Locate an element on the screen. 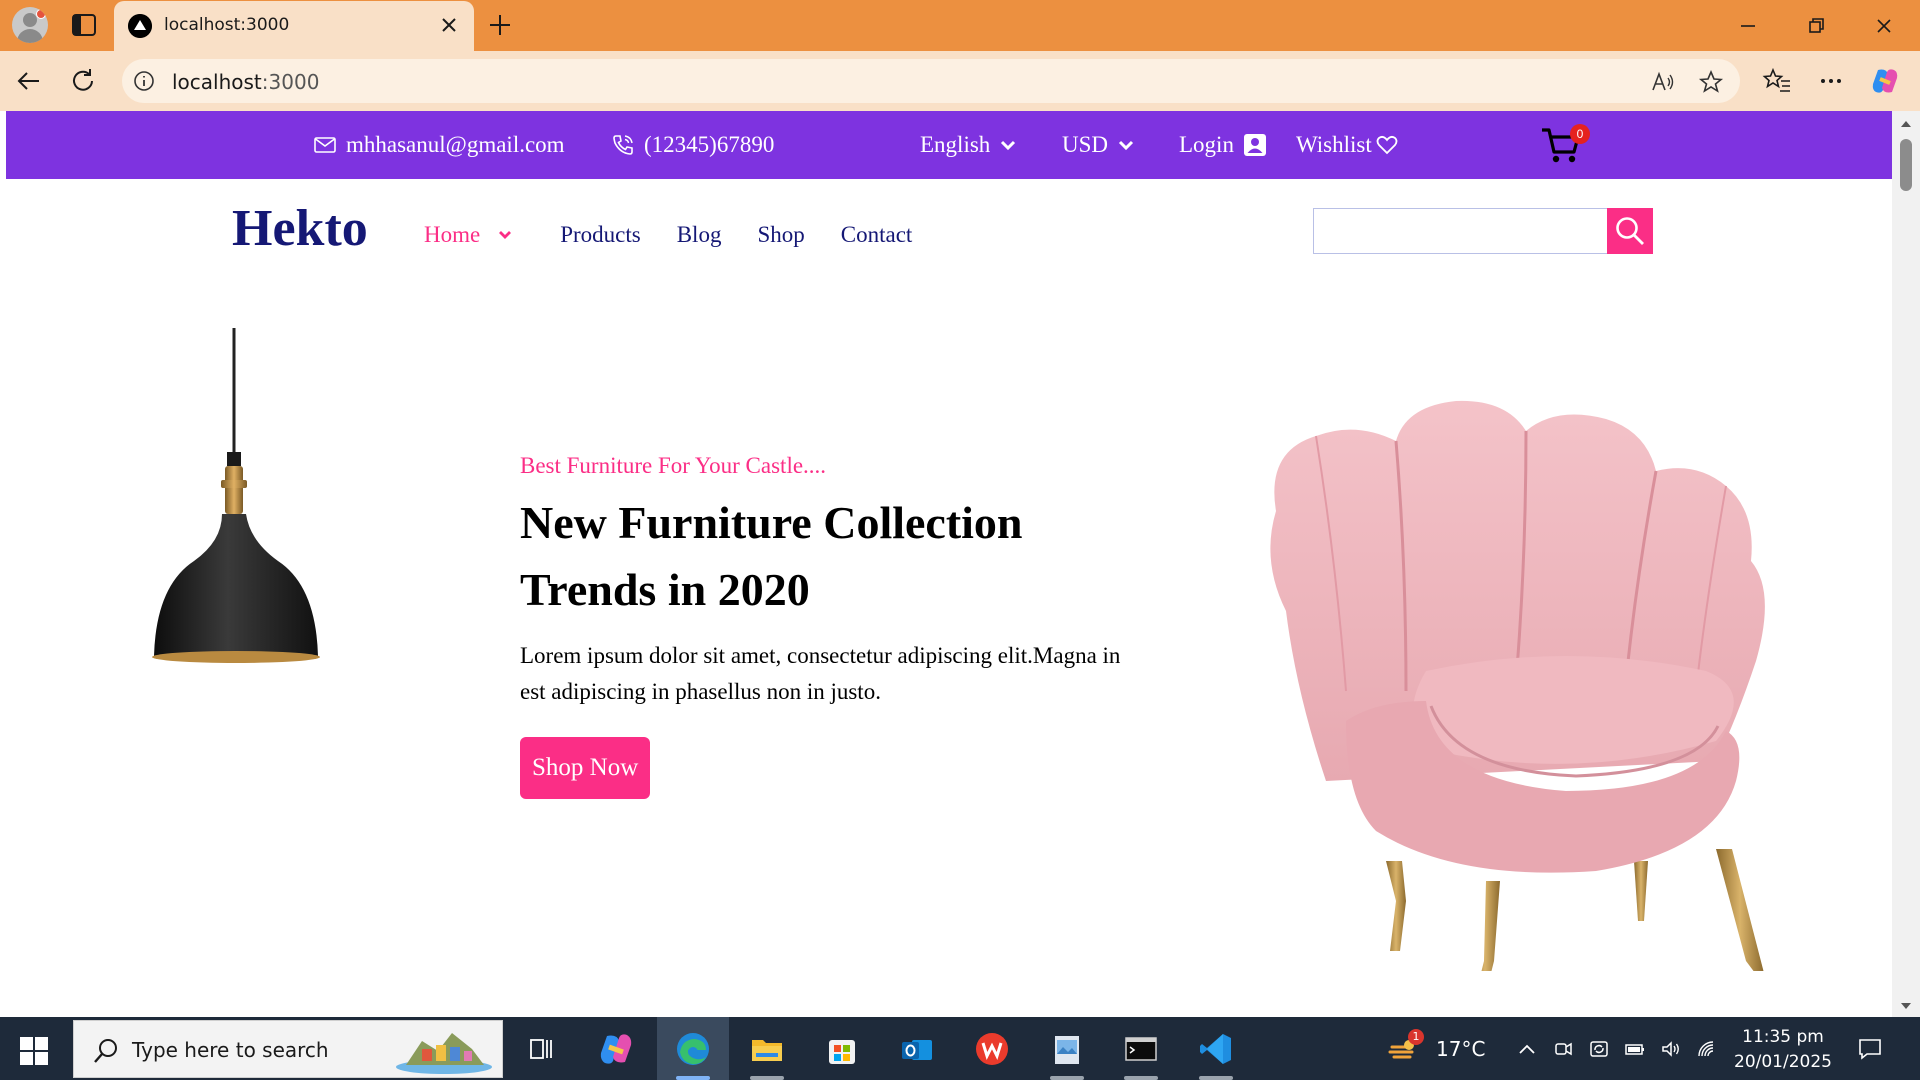 The width and height of the screenshot is (1920, 1080). tab-title: localhost:3000 is located at coordinates (227, 25).